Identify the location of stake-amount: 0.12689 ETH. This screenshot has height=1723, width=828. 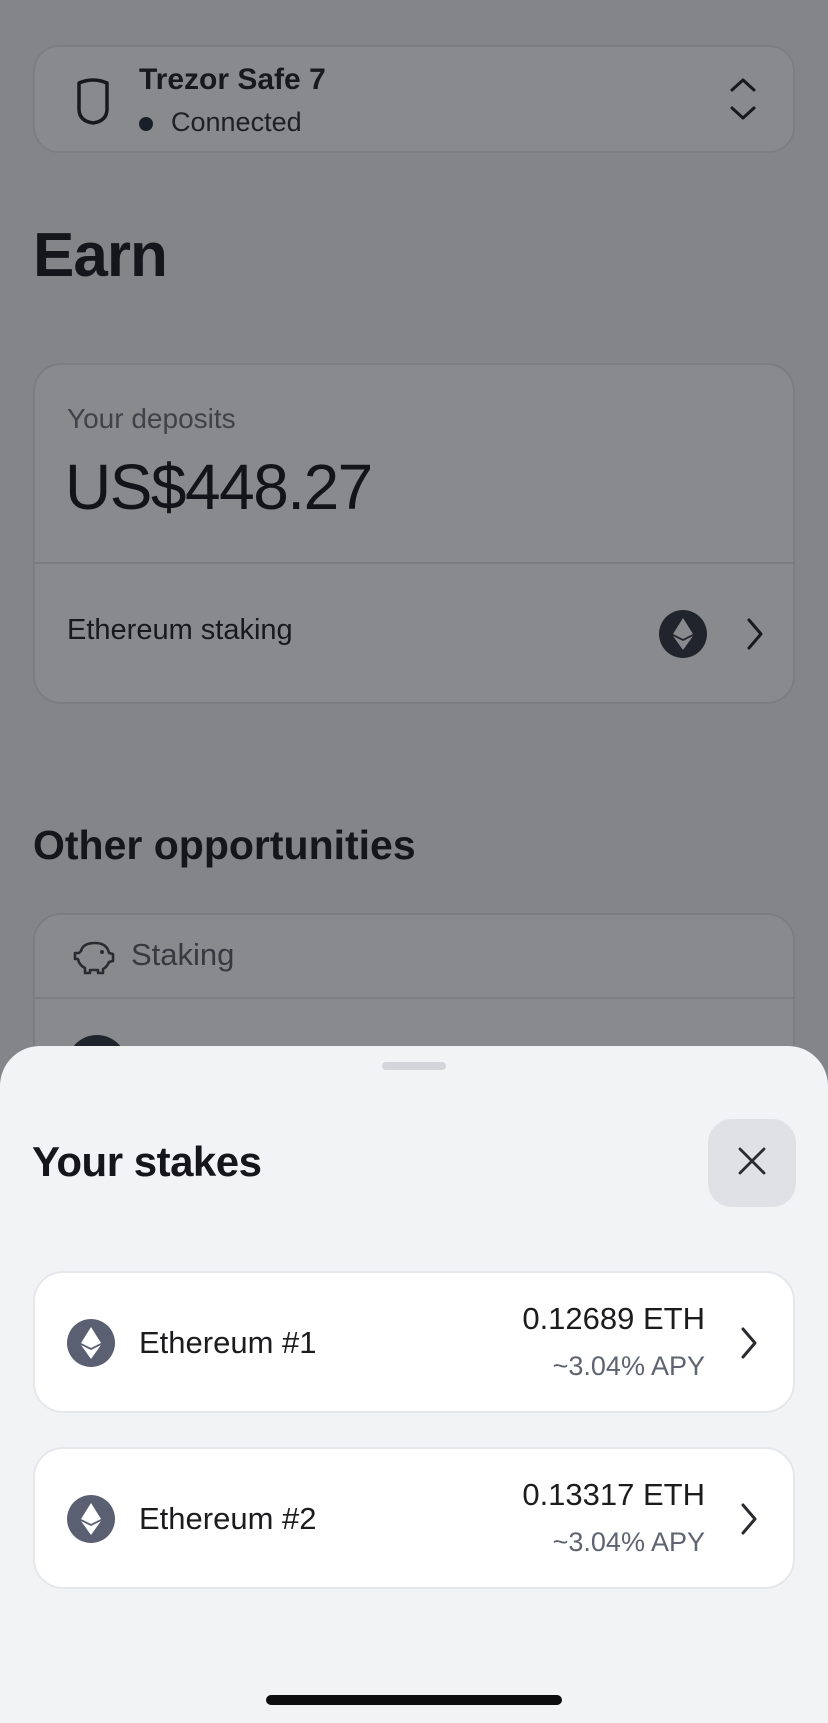
(613, 1318).